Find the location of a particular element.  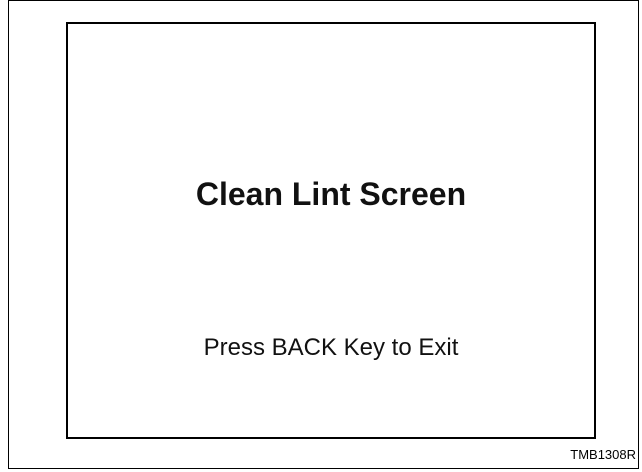

screen-title: Clean Lint Screen is located at coordinates (331, 194).